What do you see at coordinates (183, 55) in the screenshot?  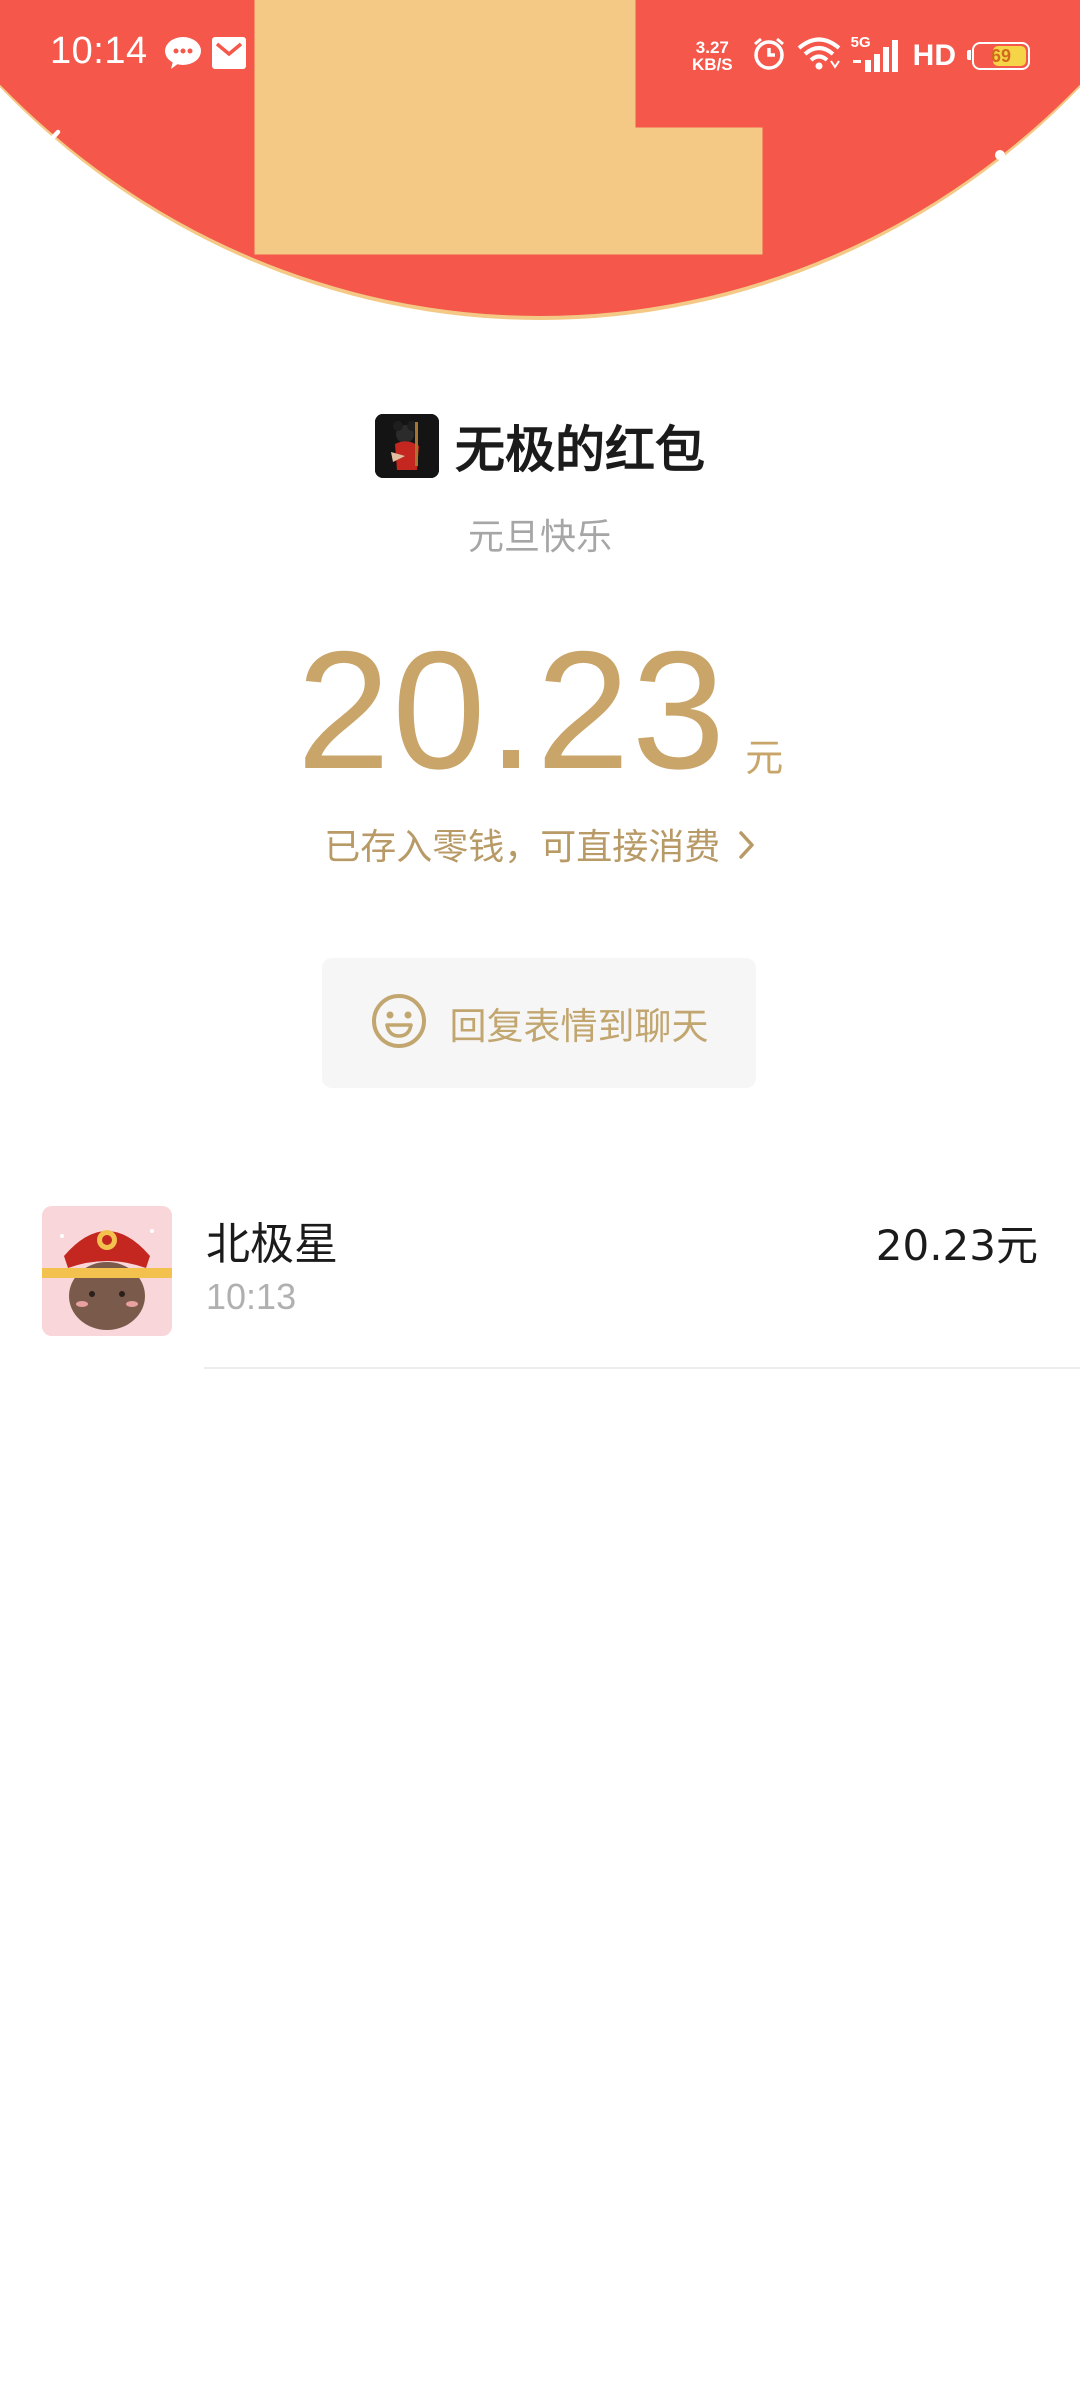 I see `wechat-icon` at bounding box center [183, 55].